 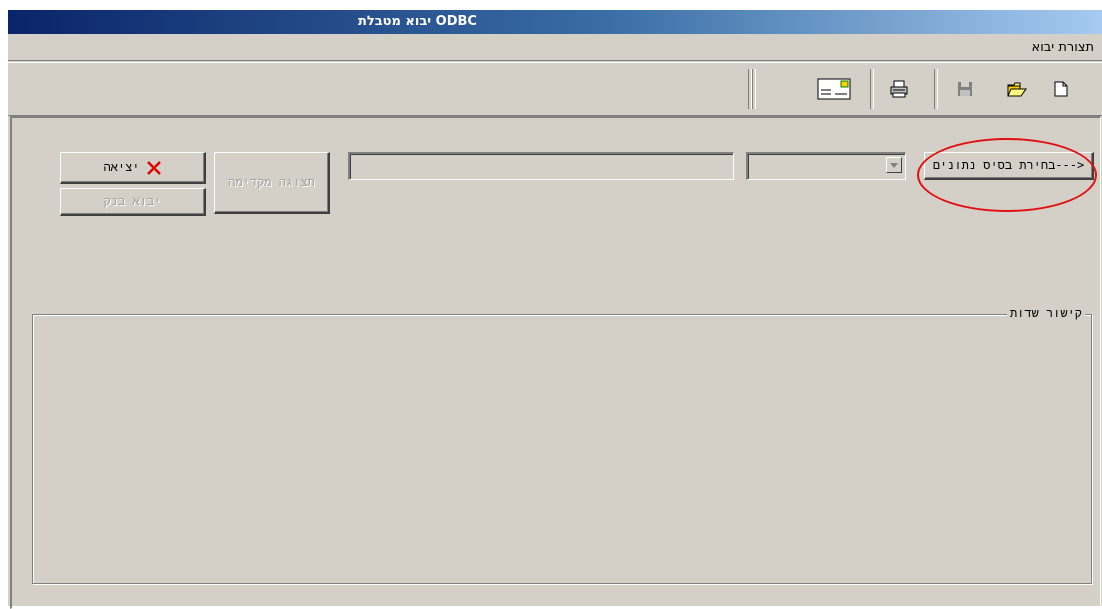 What do you see at coordinates (121, 167) in the screenshot?
I see `exit-button-label: יציאה` at bounding box center [121, 167].